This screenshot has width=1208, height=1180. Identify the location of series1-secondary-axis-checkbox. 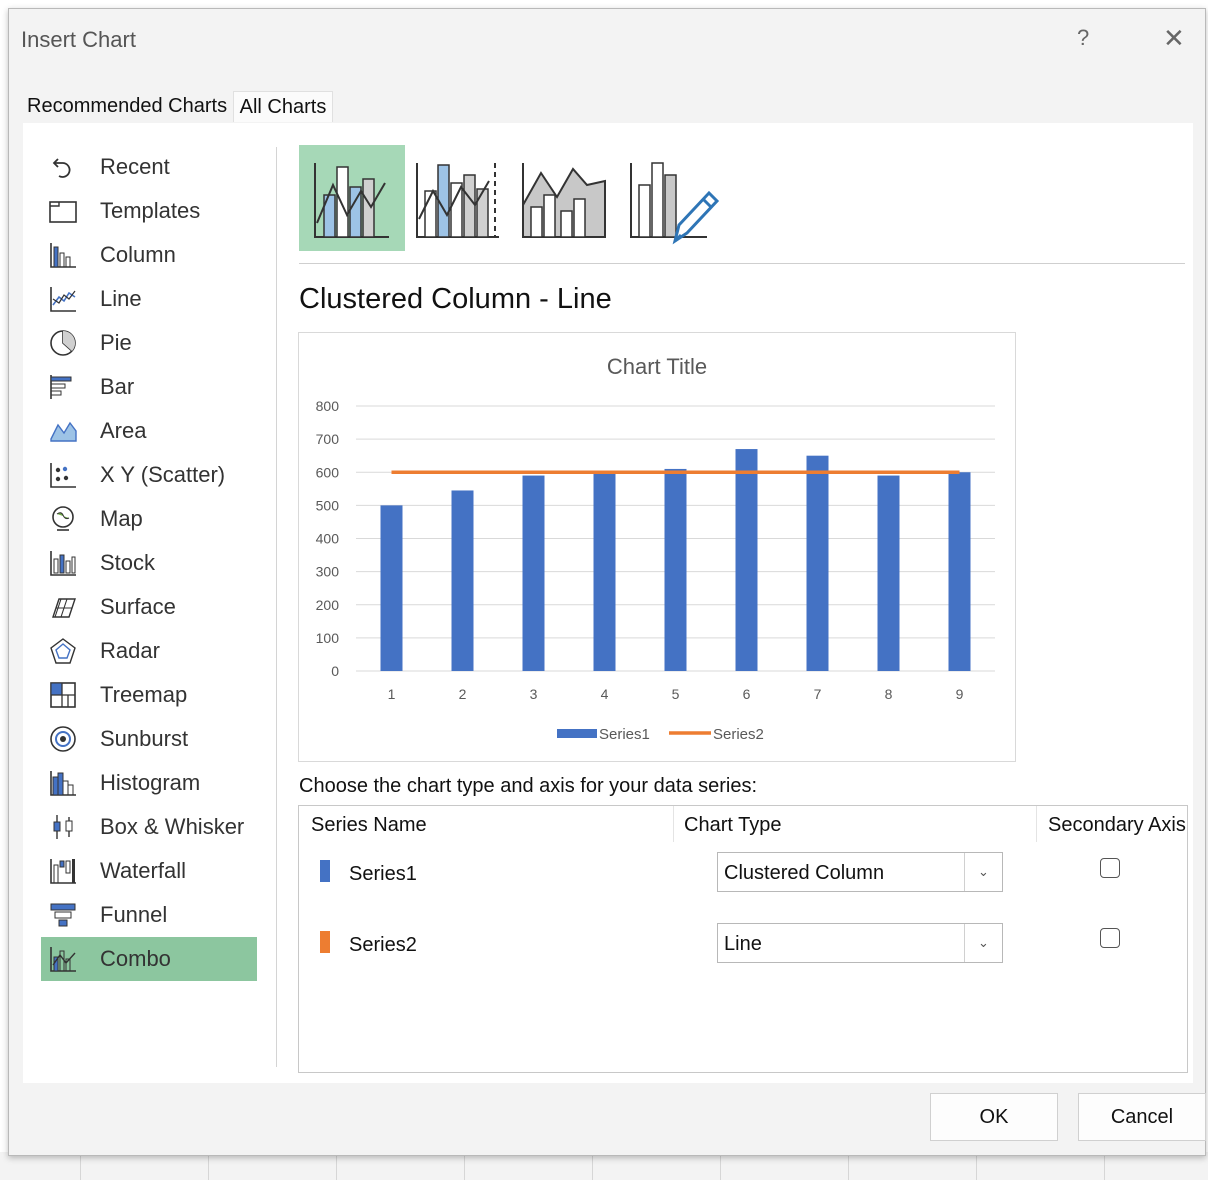
(1110, 868).